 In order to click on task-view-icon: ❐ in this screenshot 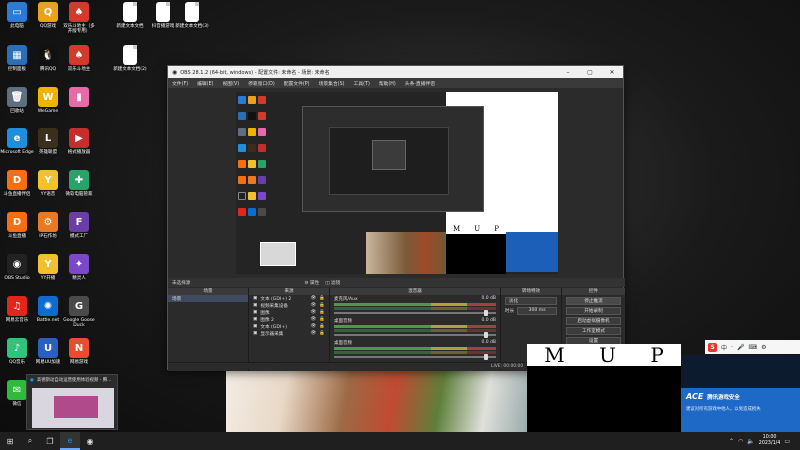, I will do `click(50, 441)`.